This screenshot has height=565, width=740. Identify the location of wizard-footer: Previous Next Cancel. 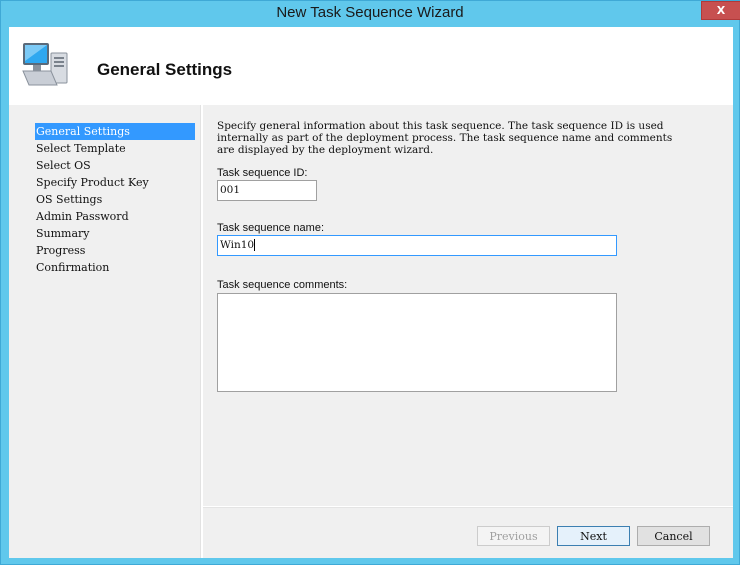
(468, 532).